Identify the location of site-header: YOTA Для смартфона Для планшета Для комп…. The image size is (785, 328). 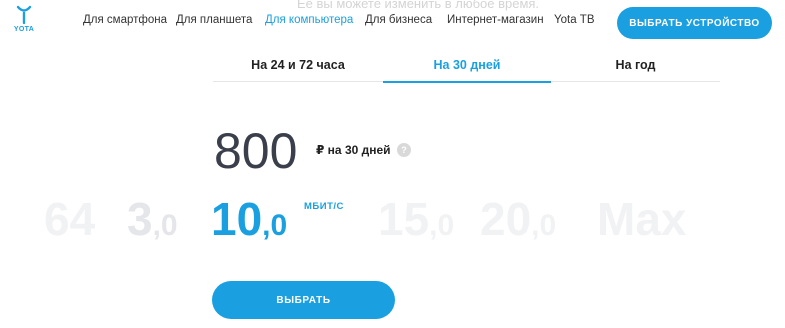
(392, 24).